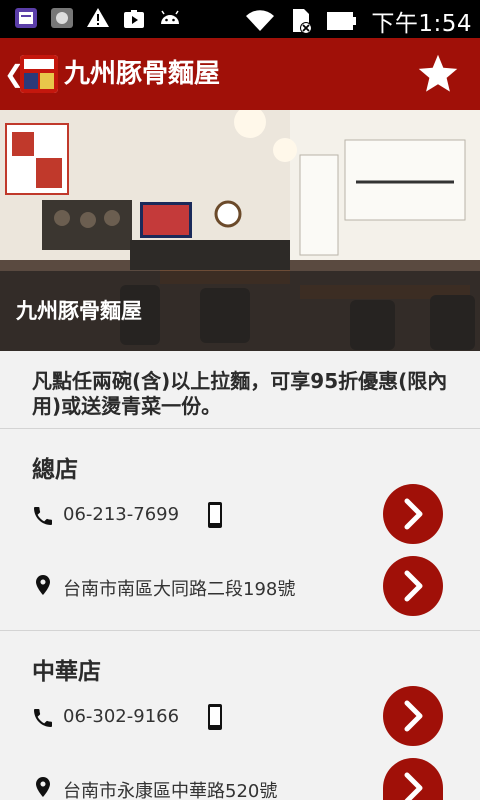 Image resolution: width=480 pixels, height=800 pixels. Describe the element at coordinates (134, 18) in the screenshot. I see `media-icon` at that location.